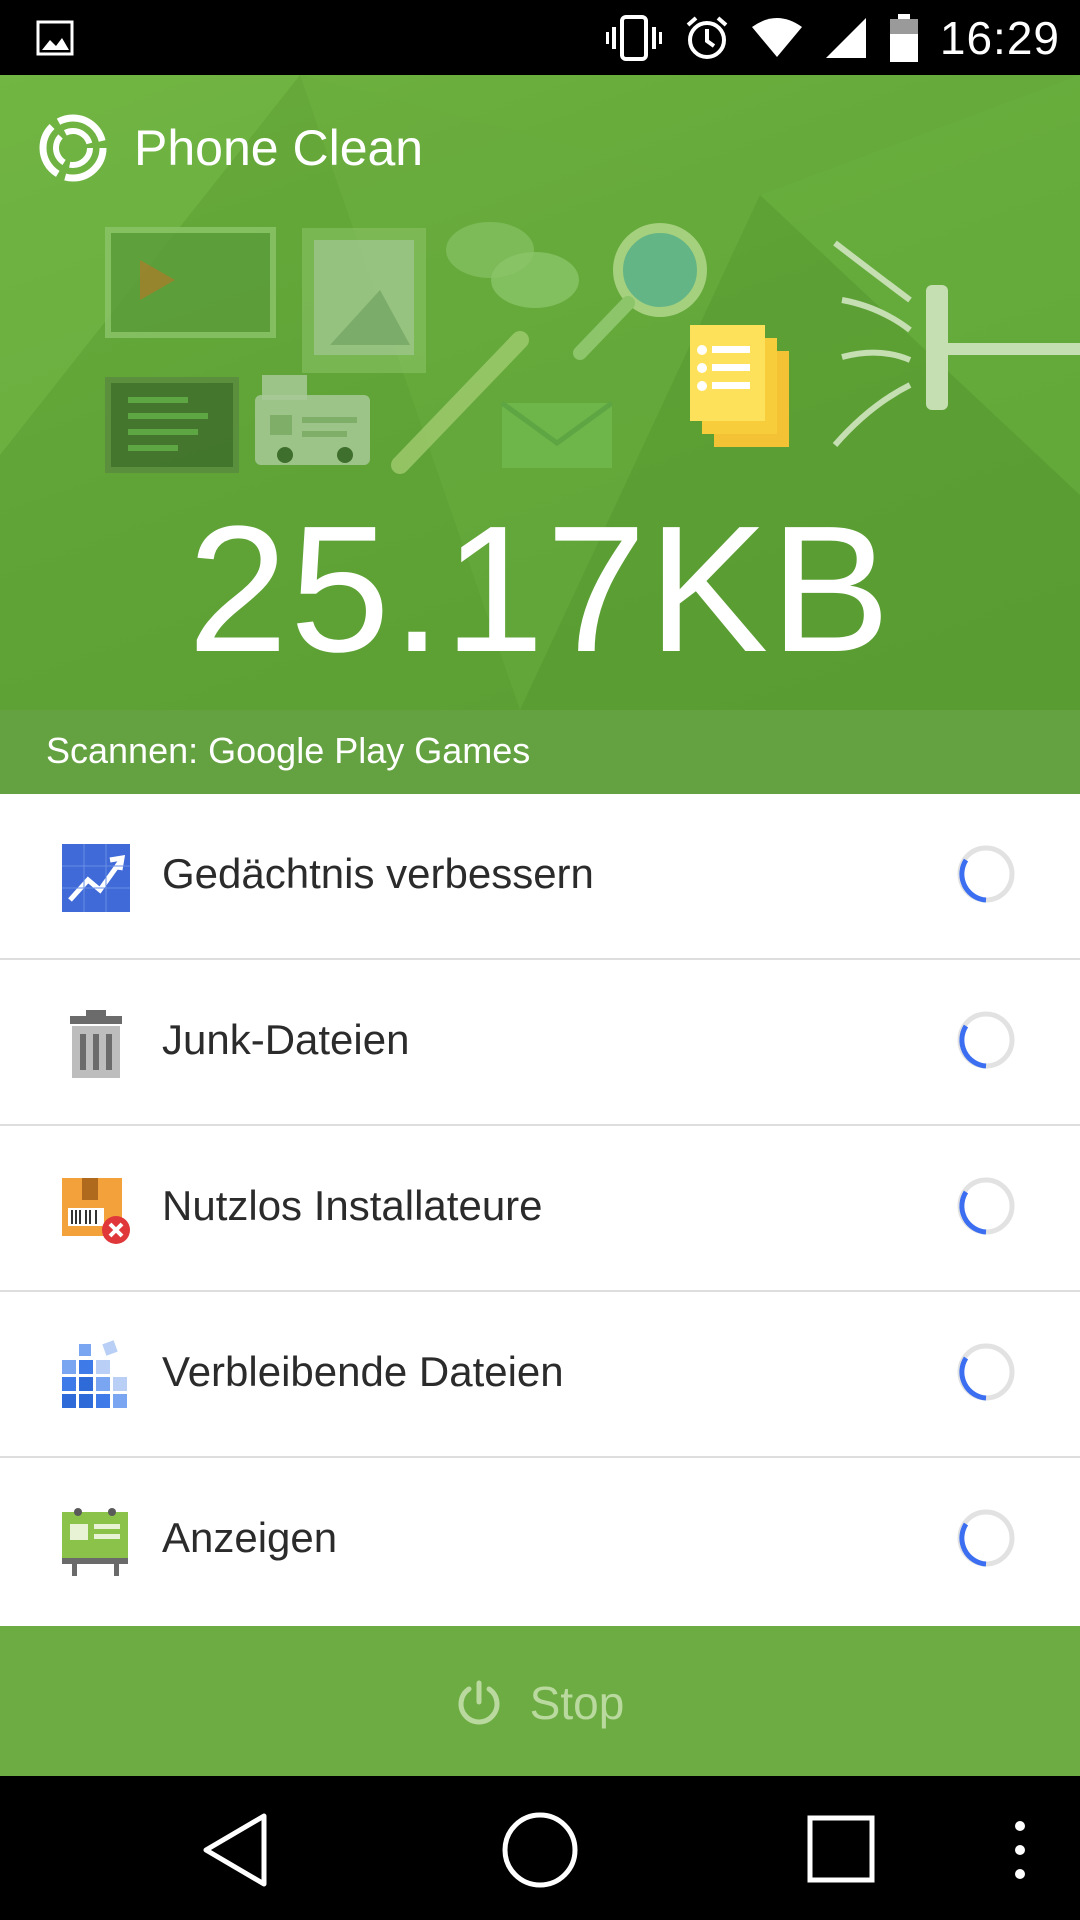 This screenshot has height=1920, width=1080. I want to click on scan-status-bar: Scannen: Google Play Games, so click(540, 752).